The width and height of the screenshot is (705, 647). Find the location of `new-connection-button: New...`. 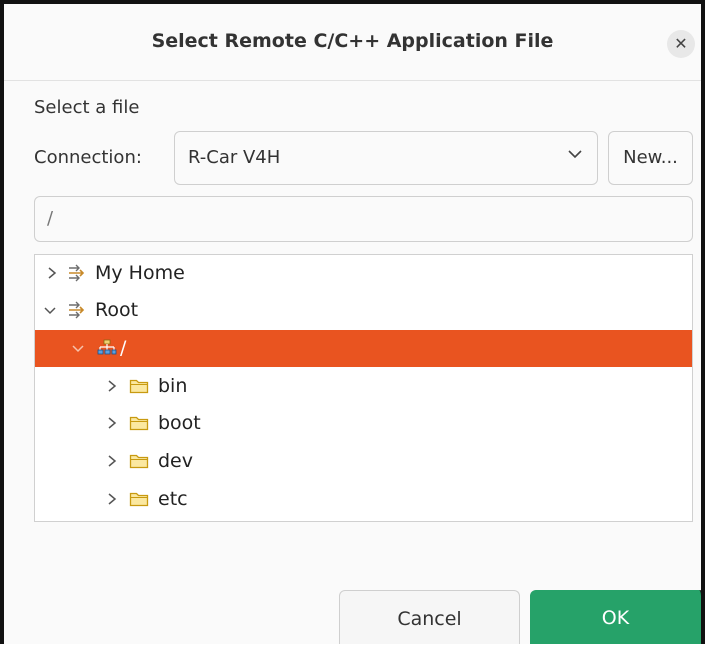

new-connection-button: New... is located at coordinates (650, 158).